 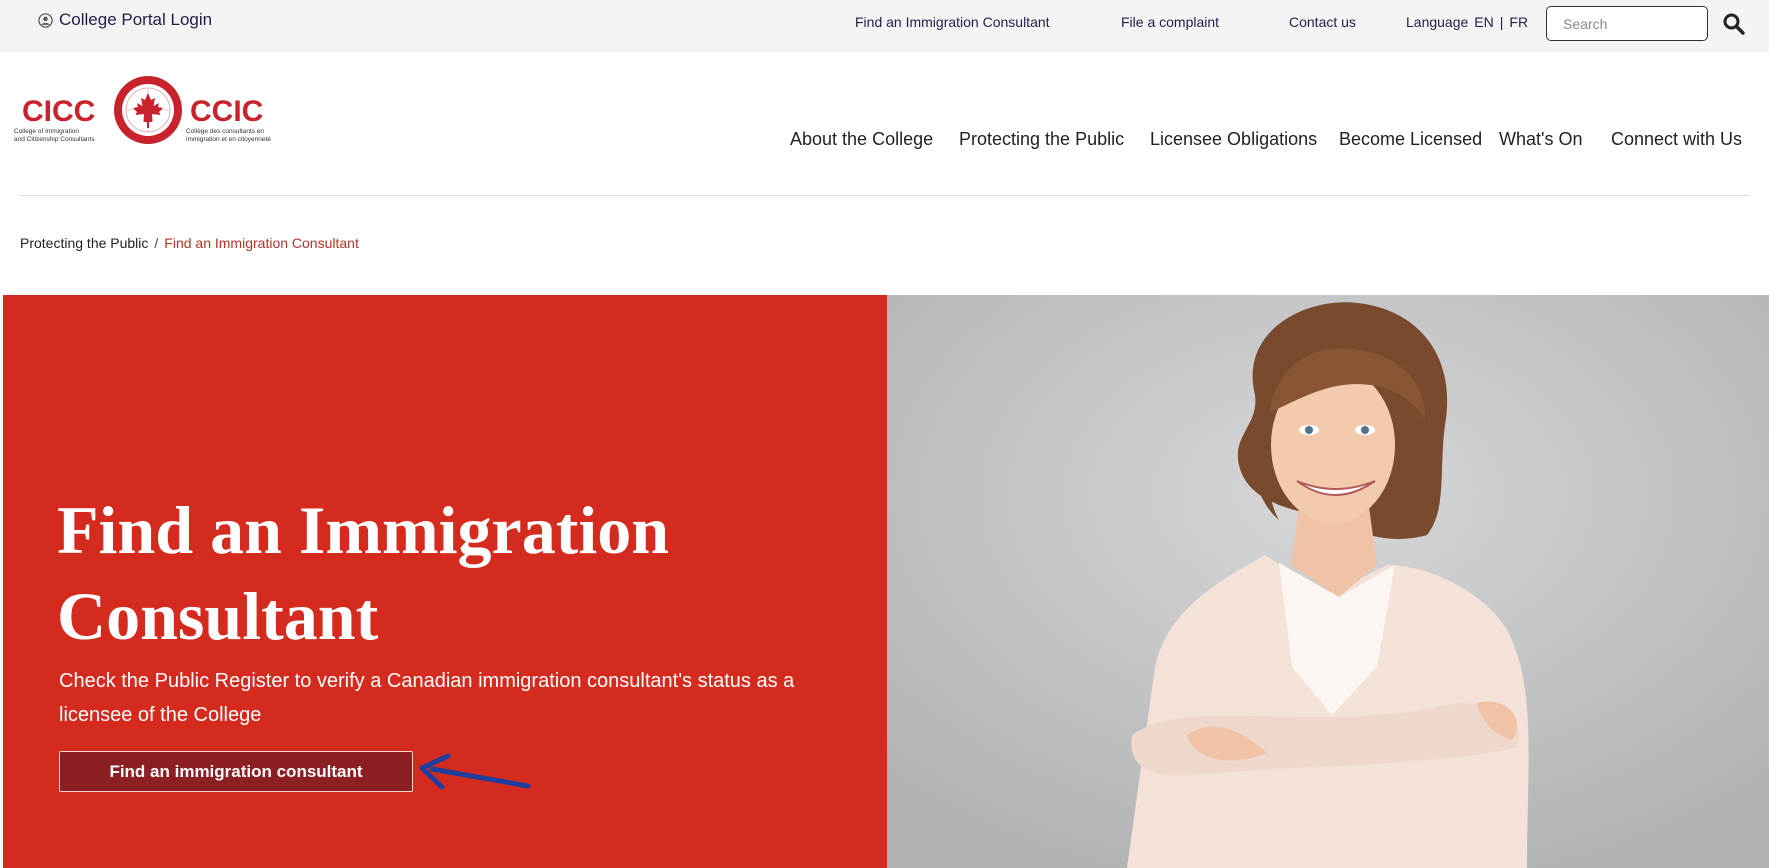 What do you see at coordinates (160, 715) in the screenshot?
I see `hero-subtitle-line-2: licensee of the College` at bounding box center [160, 715].